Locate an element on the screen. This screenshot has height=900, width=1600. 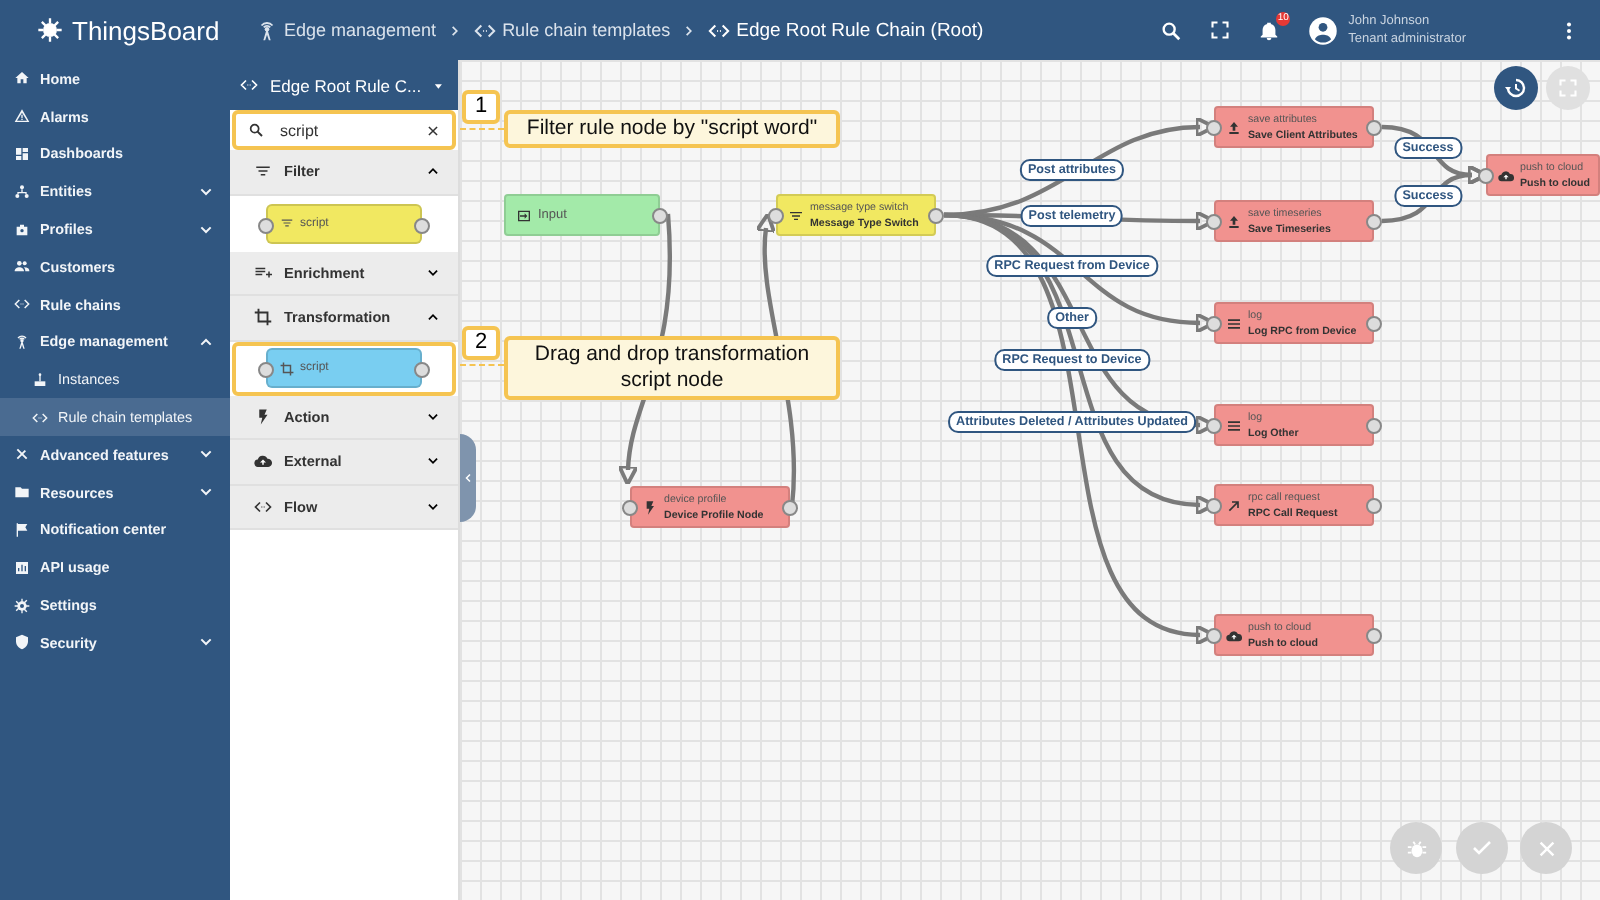
search-field: script is located at coordinates (344, 130).